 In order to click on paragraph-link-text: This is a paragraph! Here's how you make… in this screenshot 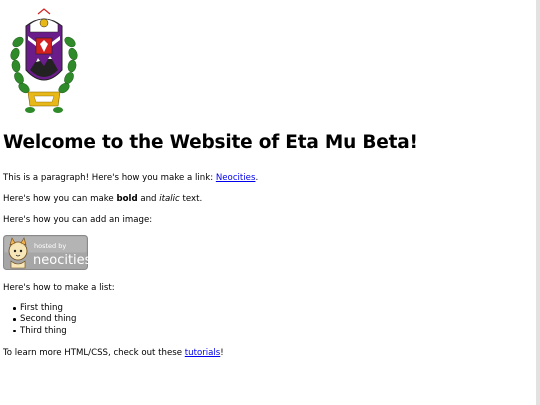, I will do `click(109, 178)`.